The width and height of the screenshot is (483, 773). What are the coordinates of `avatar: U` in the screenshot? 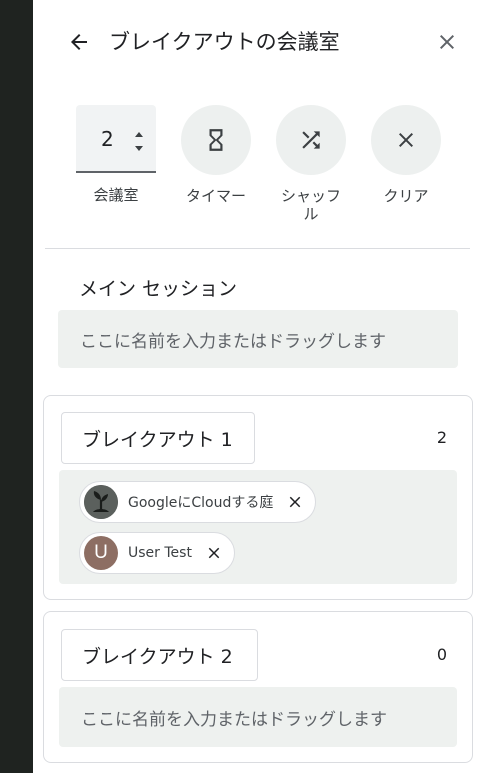 It's located at (101, 553).